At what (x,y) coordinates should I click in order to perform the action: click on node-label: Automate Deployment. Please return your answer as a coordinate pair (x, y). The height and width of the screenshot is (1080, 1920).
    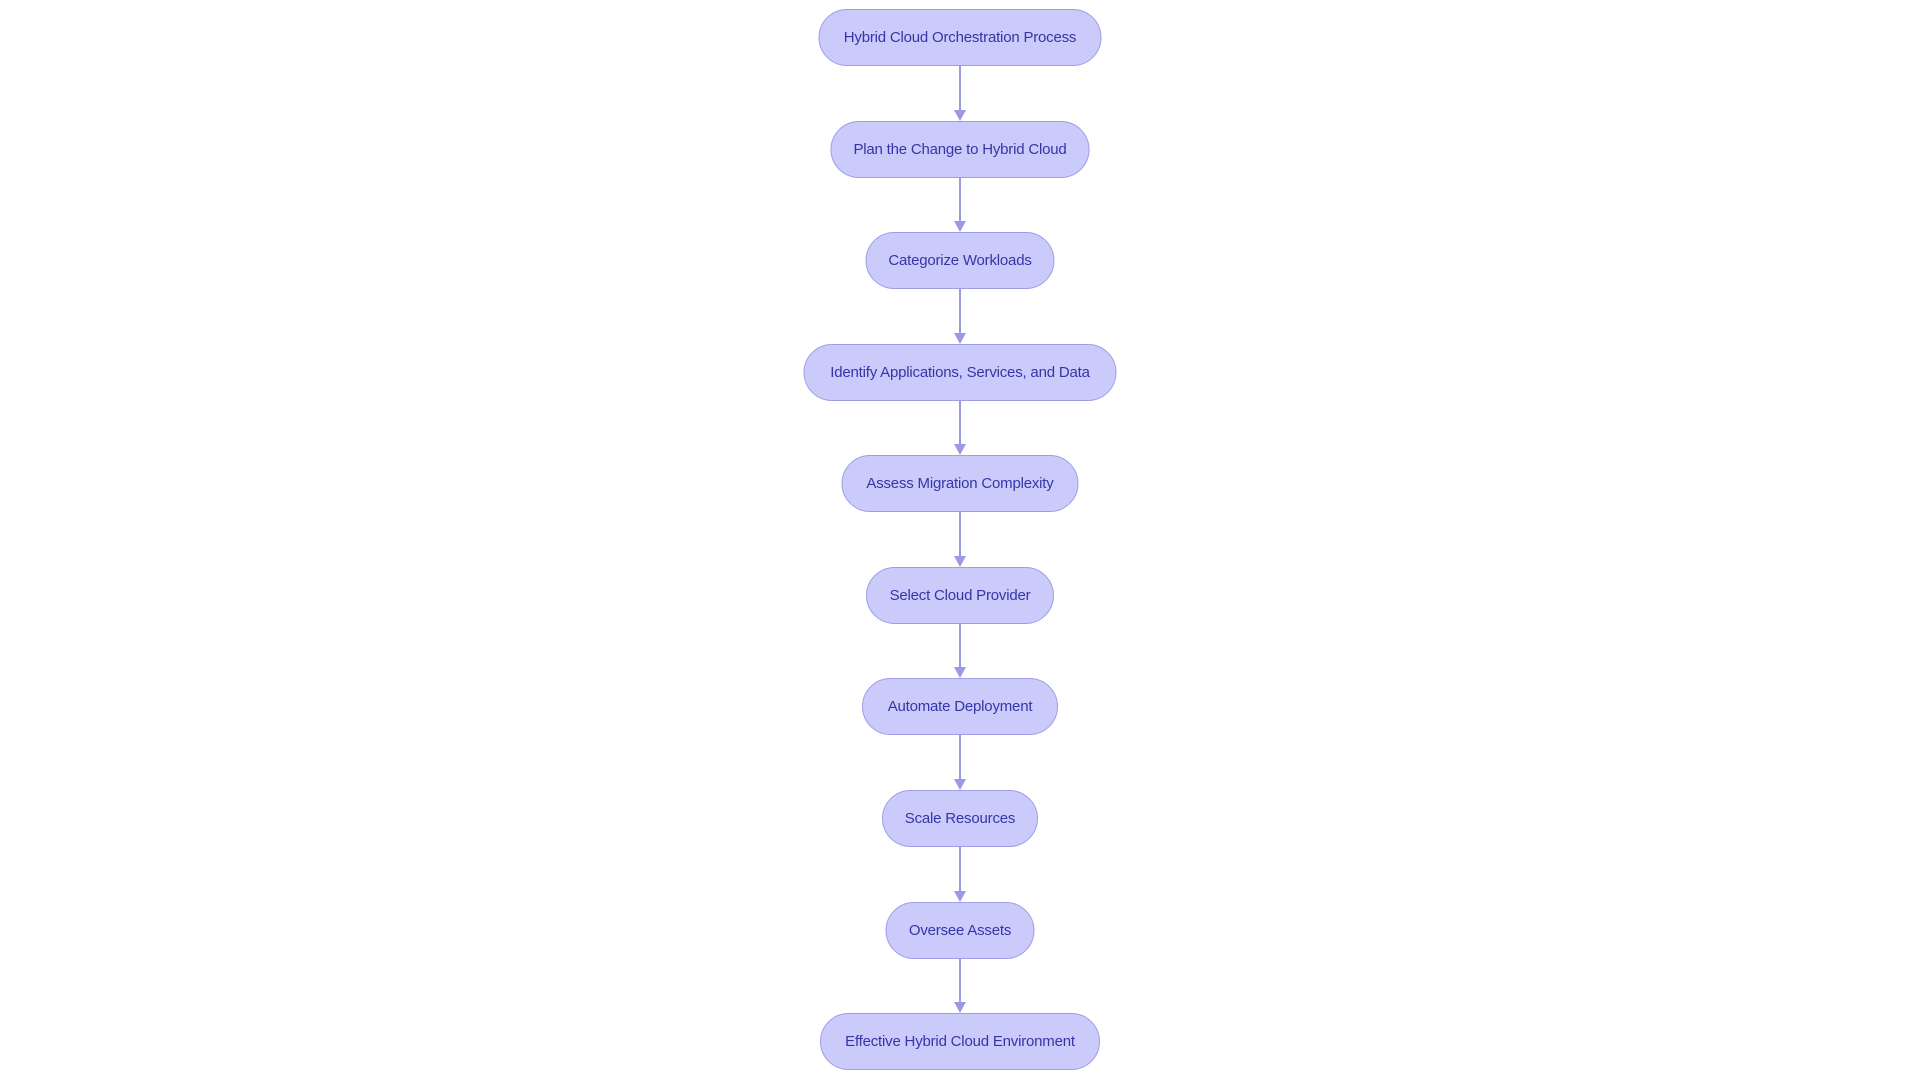
    Looking at the image, I should click on (960, 706).